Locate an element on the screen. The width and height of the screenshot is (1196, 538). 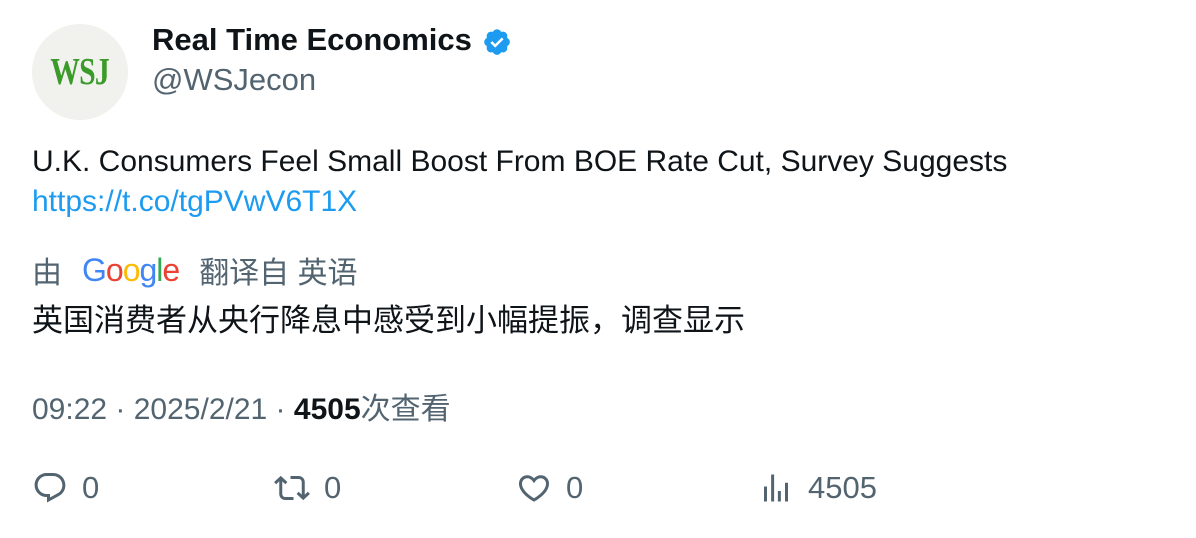
reply-button: 0 is located at coordinates (65, 488).